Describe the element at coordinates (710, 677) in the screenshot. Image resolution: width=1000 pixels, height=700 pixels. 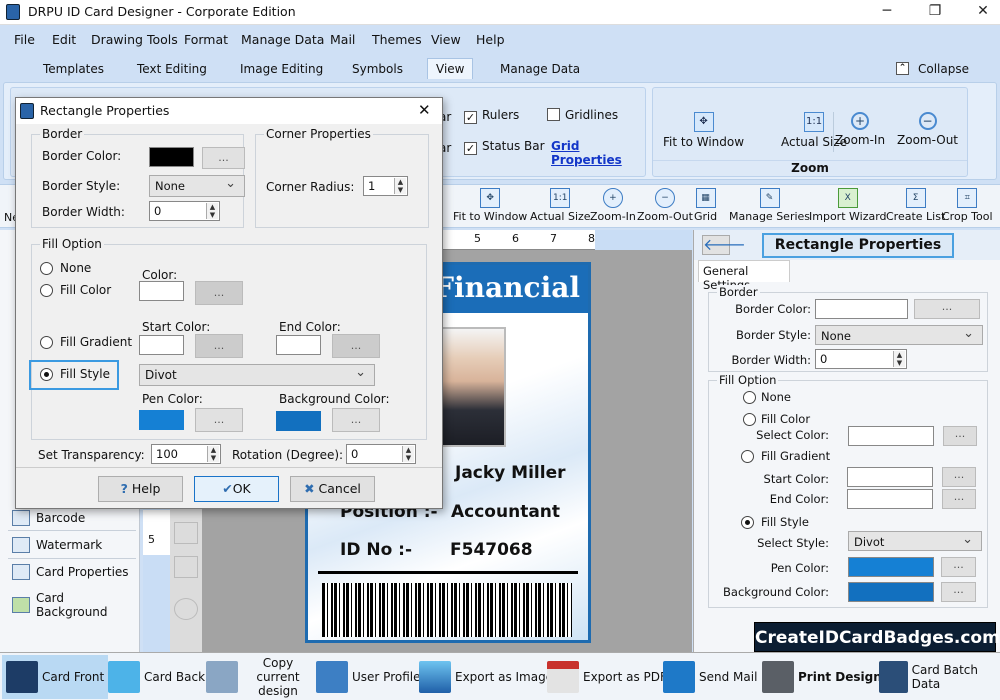
I see `send-mail-button: Send Mail` at that location.